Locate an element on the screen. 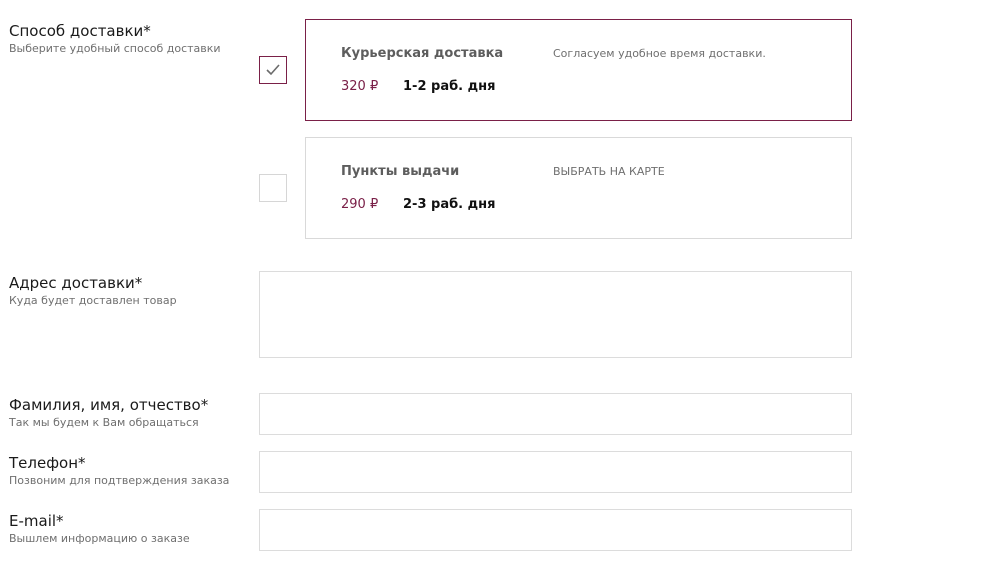 The image size is (995, 584). full-name-hint: Так мы будем к Вам обращаться is located at coordinates (104, 422).